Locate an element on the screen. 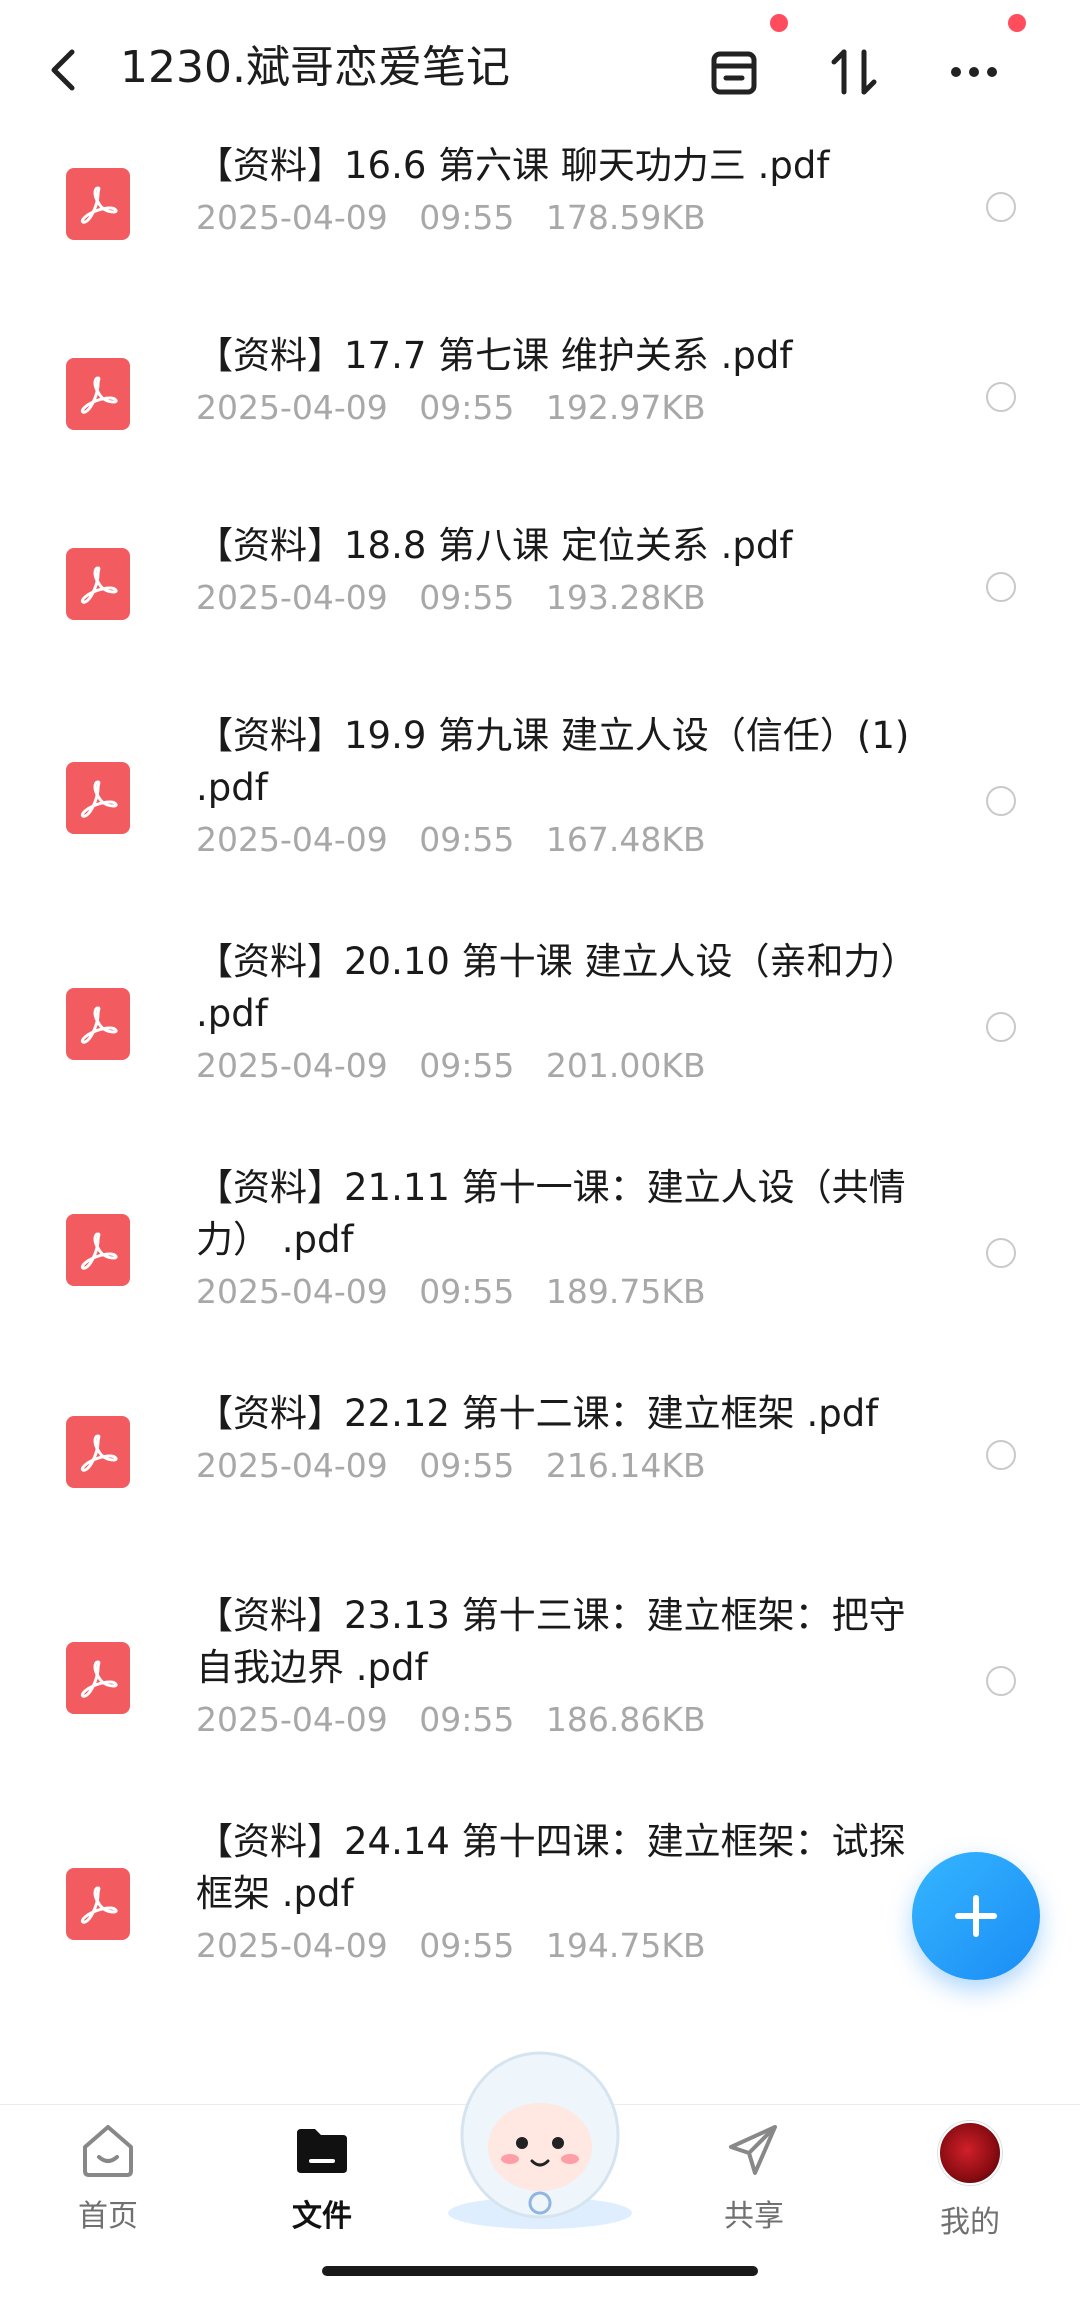  nav-home-label: 首页 is located at coordinates (108, 2216).